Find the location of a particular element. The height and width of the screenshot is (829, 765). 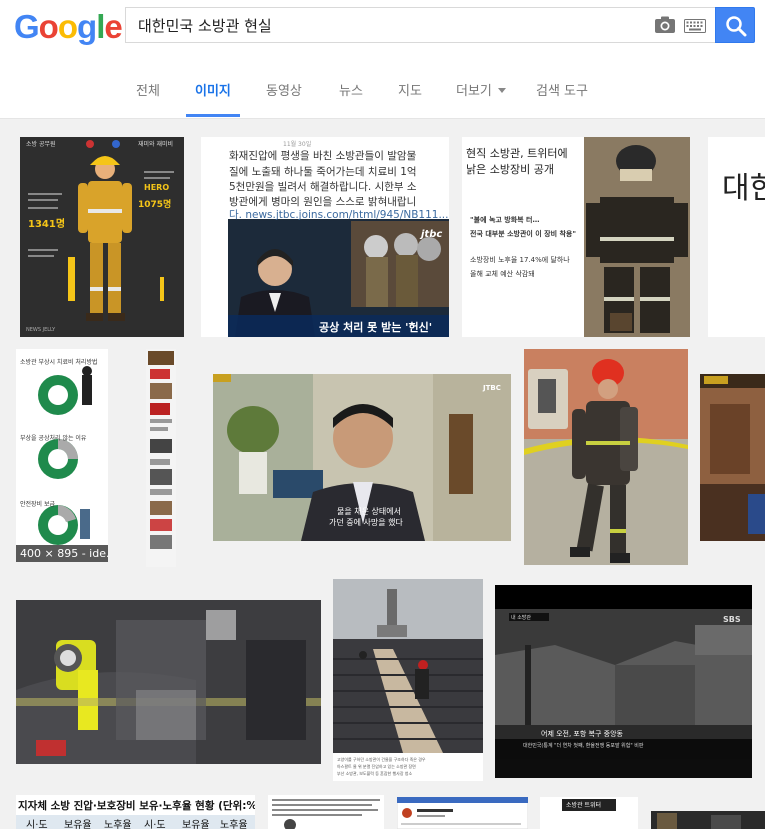

image-result-firefighter-standing is located at coordinates (606, 457).